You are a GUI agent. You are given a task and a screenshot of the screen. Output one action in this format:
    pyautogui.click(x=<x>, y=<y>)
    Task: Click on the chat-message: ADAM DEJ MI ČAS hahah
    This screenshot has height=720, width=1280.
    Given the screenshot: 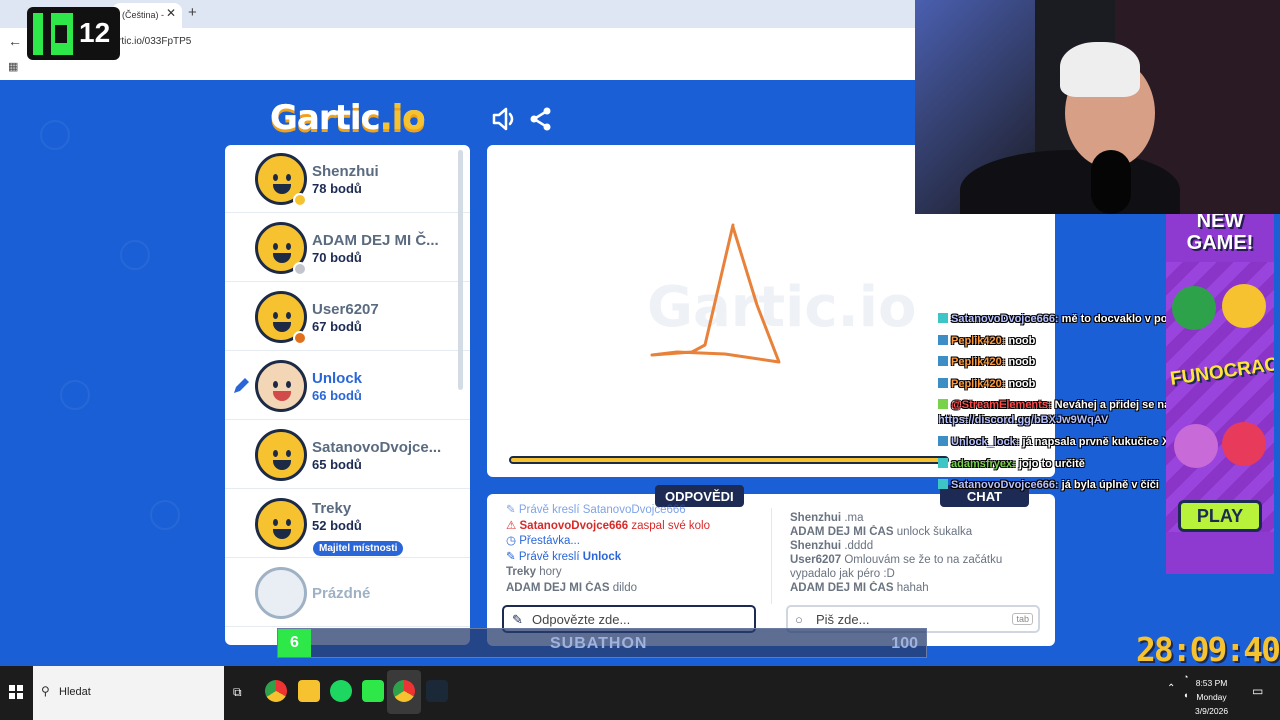 What is the action you would take?
    pyautogui.click(x=859, y=588)
    